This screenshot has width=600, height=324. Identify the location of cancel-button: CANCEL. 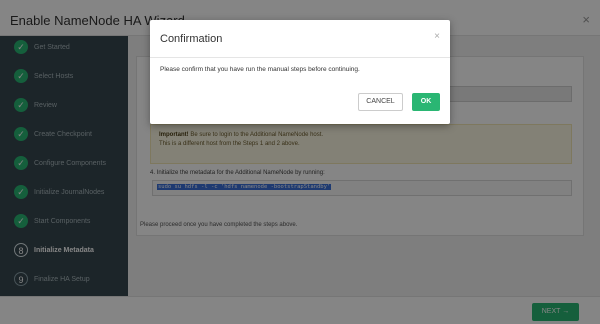
(380, 102).